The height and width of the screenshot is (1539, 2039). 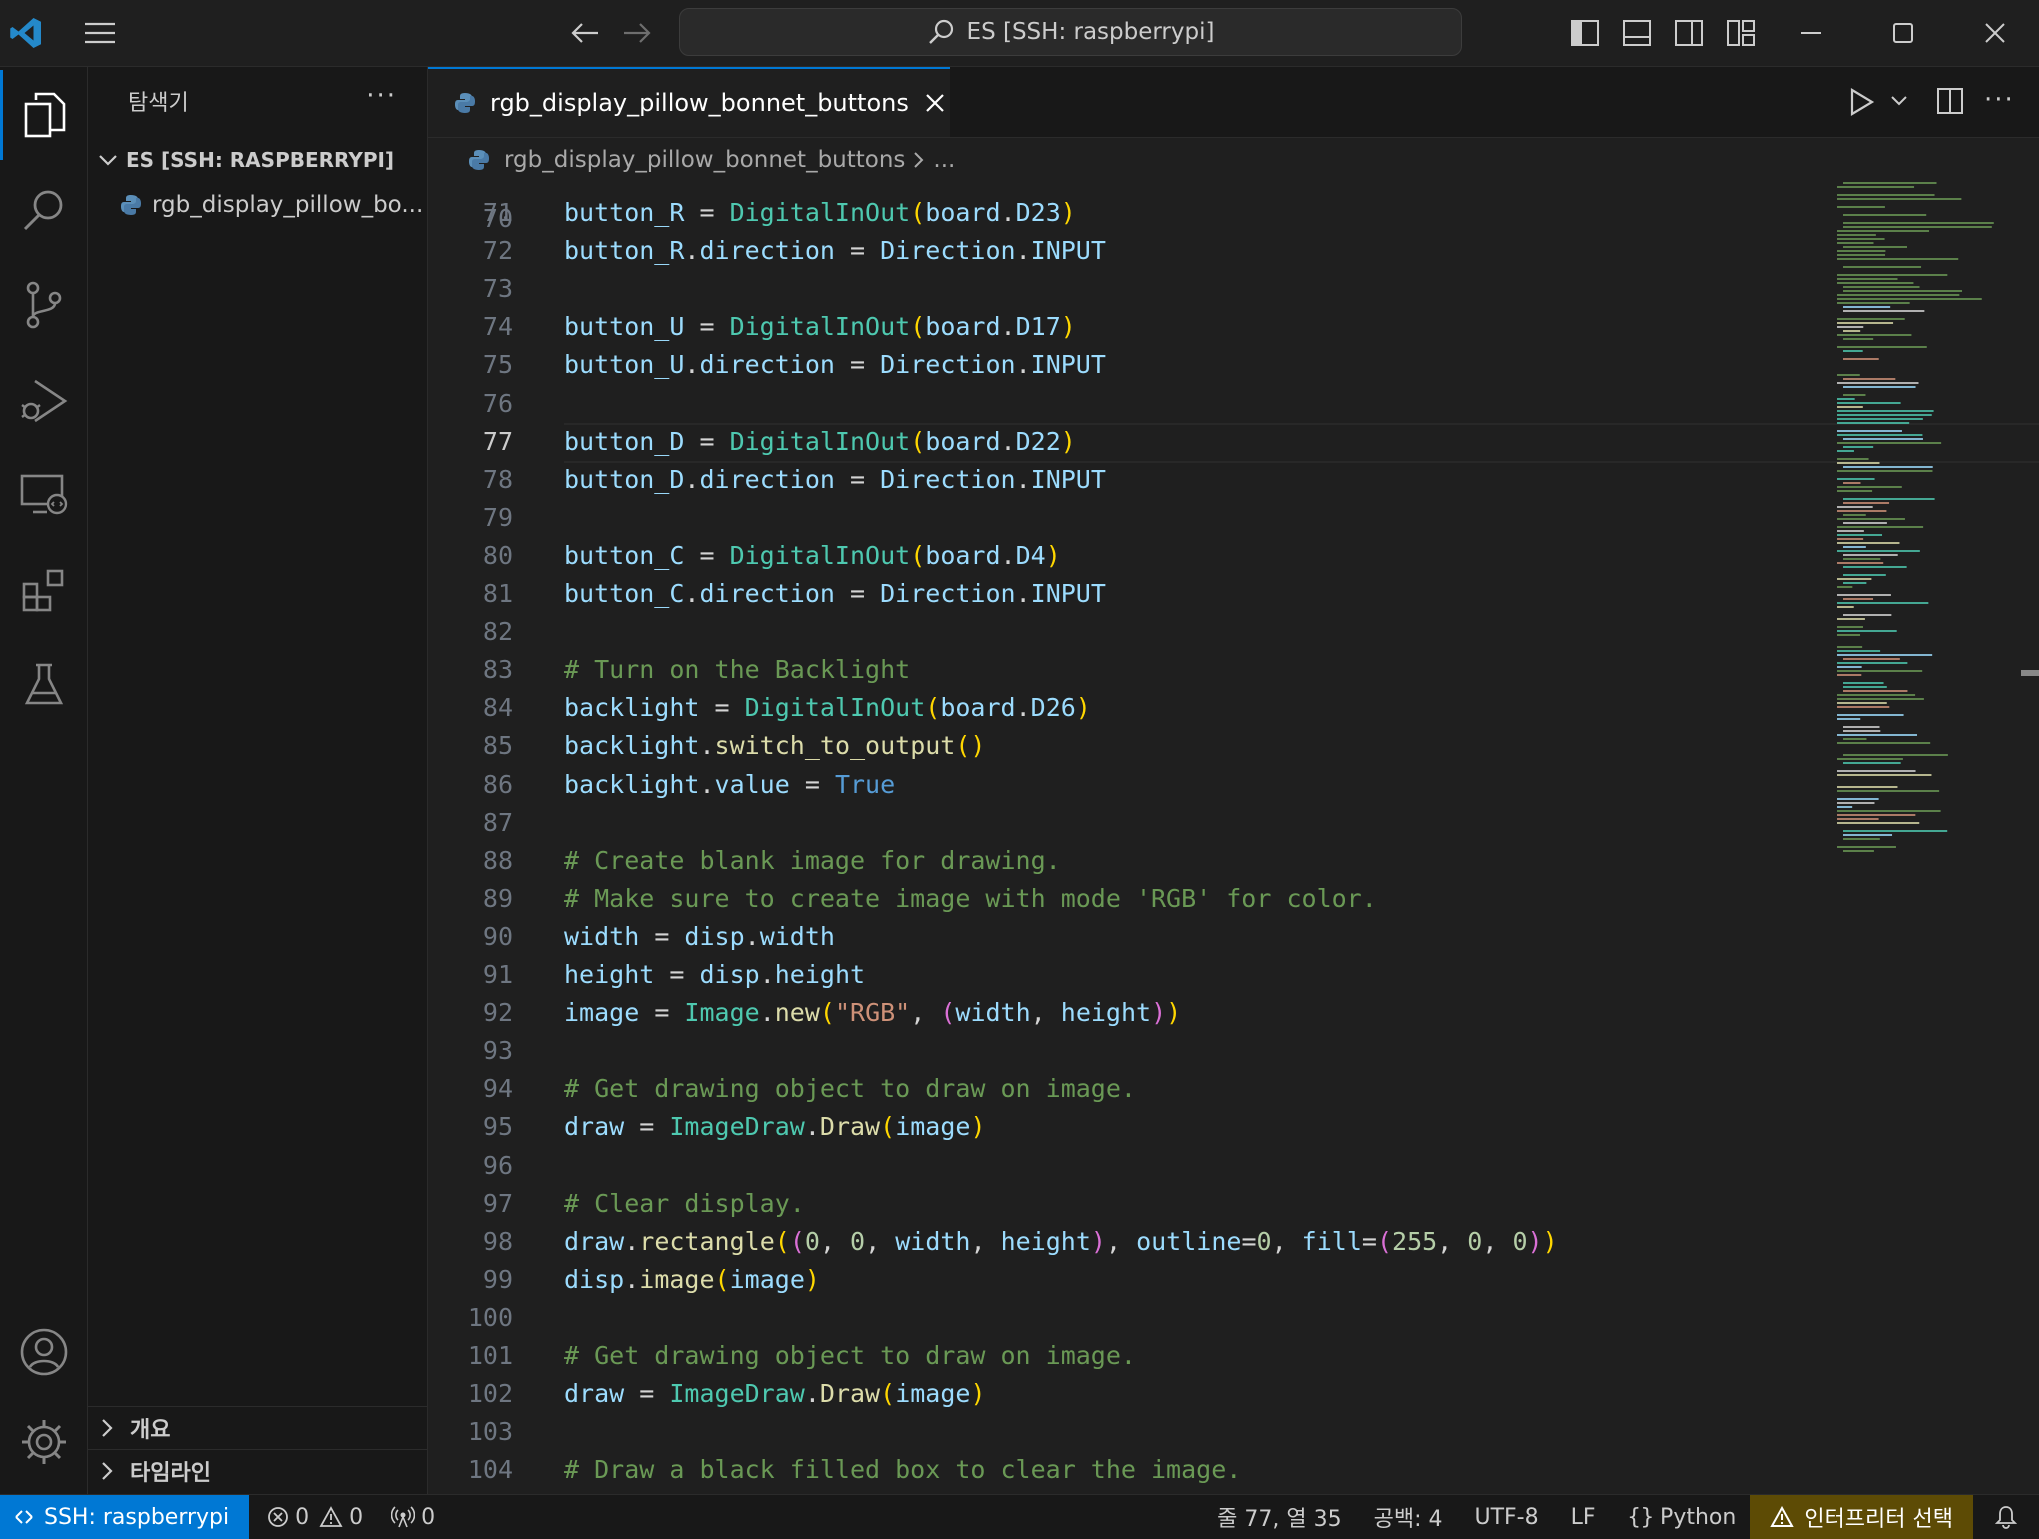 What do you see at coordinates (257, 1427) in the screenshot?
I see `outline-section: 개요` at bounding box center [257, 1427].